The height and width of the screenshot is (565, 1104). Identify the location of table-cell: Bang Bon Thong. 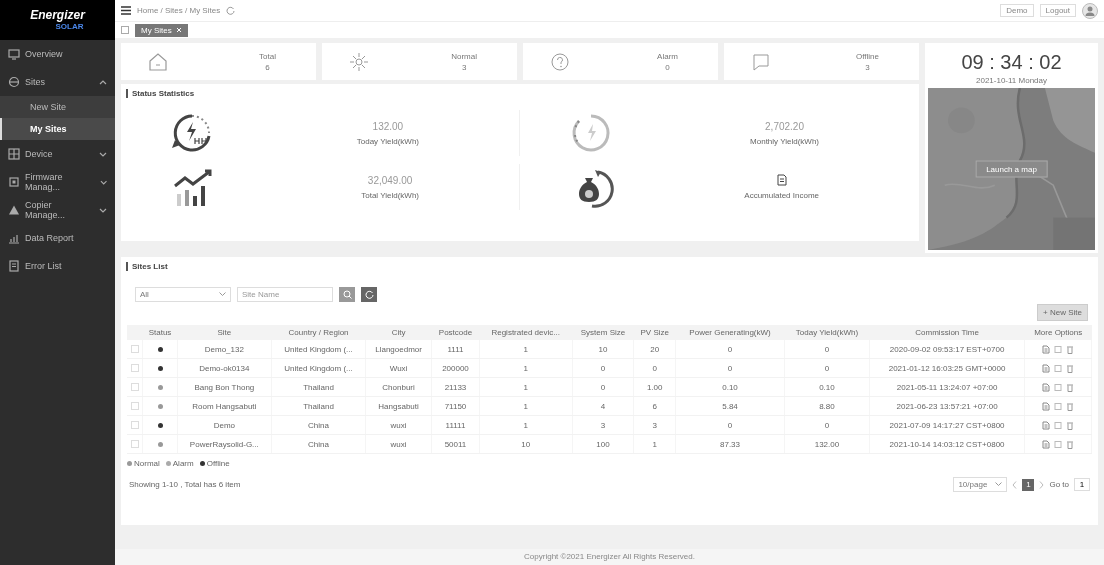
(224, 387).